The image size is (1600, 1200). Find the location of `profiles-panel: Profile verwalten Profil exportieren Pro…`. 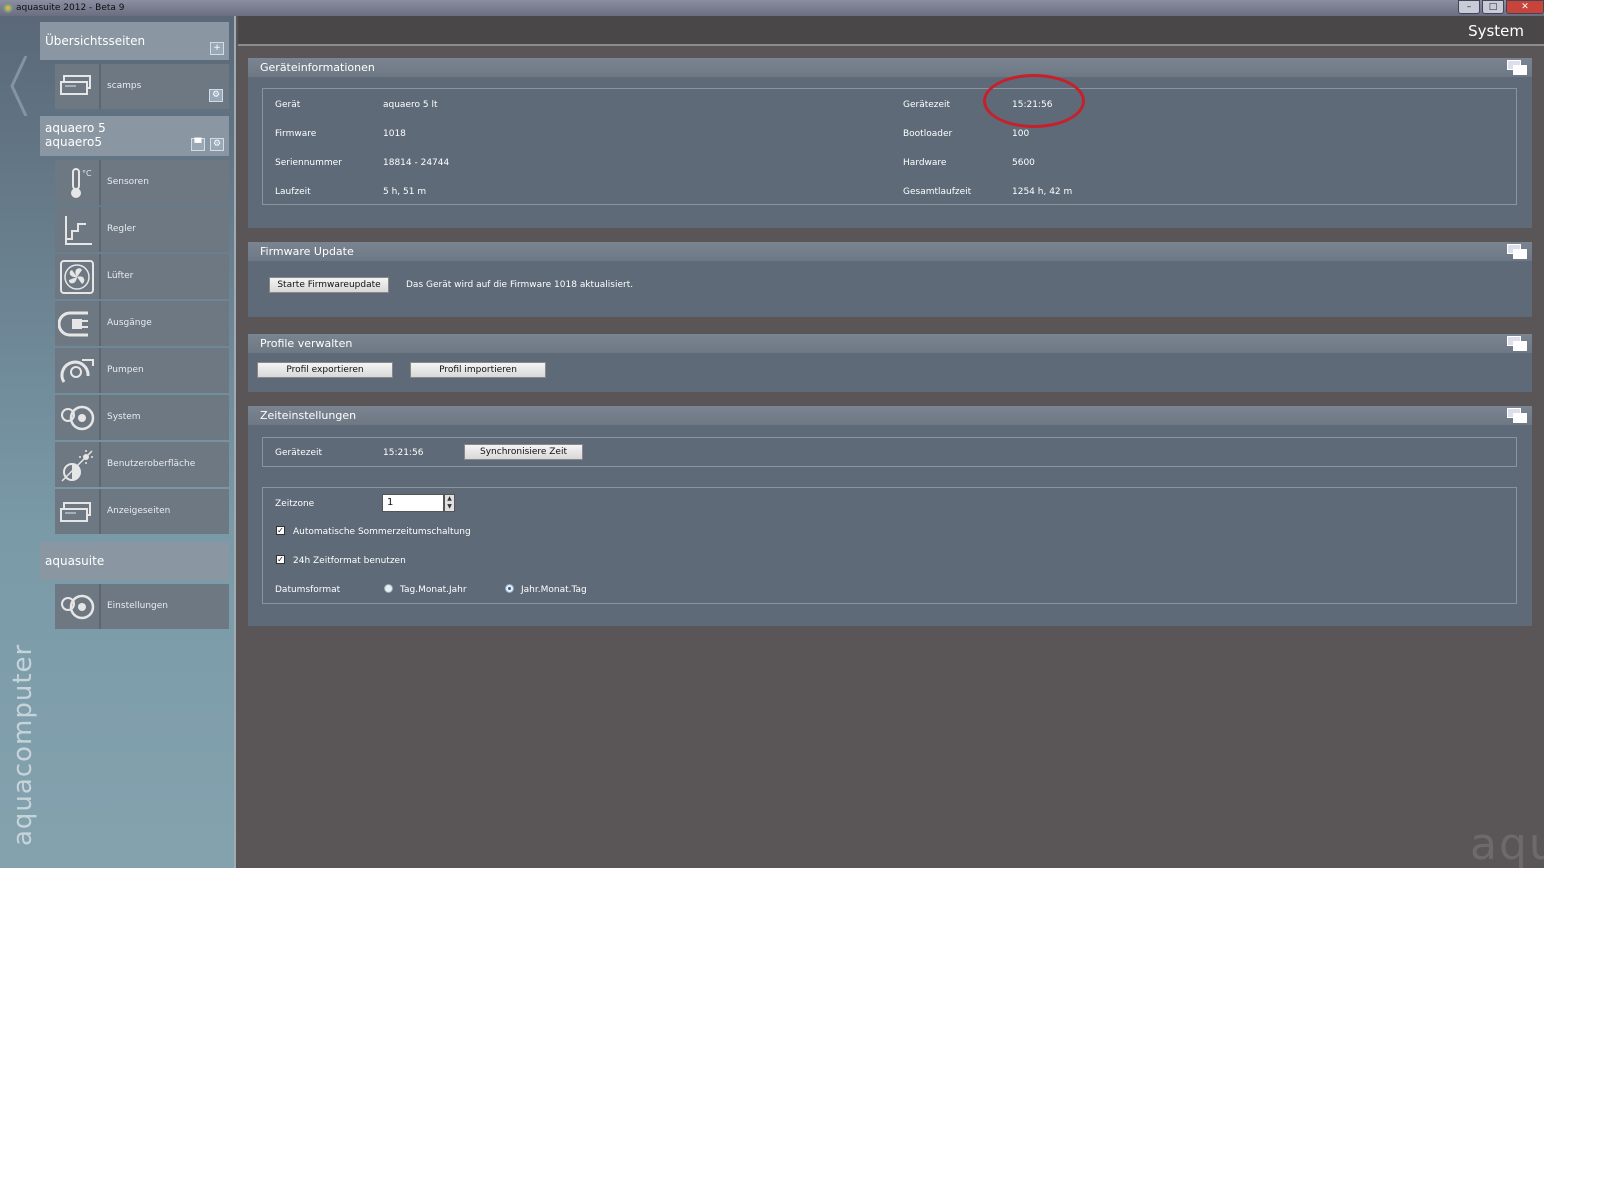

profiles-panel: Profile verwalten Profil exportieren Pro… is located at coordinates (890, 363).